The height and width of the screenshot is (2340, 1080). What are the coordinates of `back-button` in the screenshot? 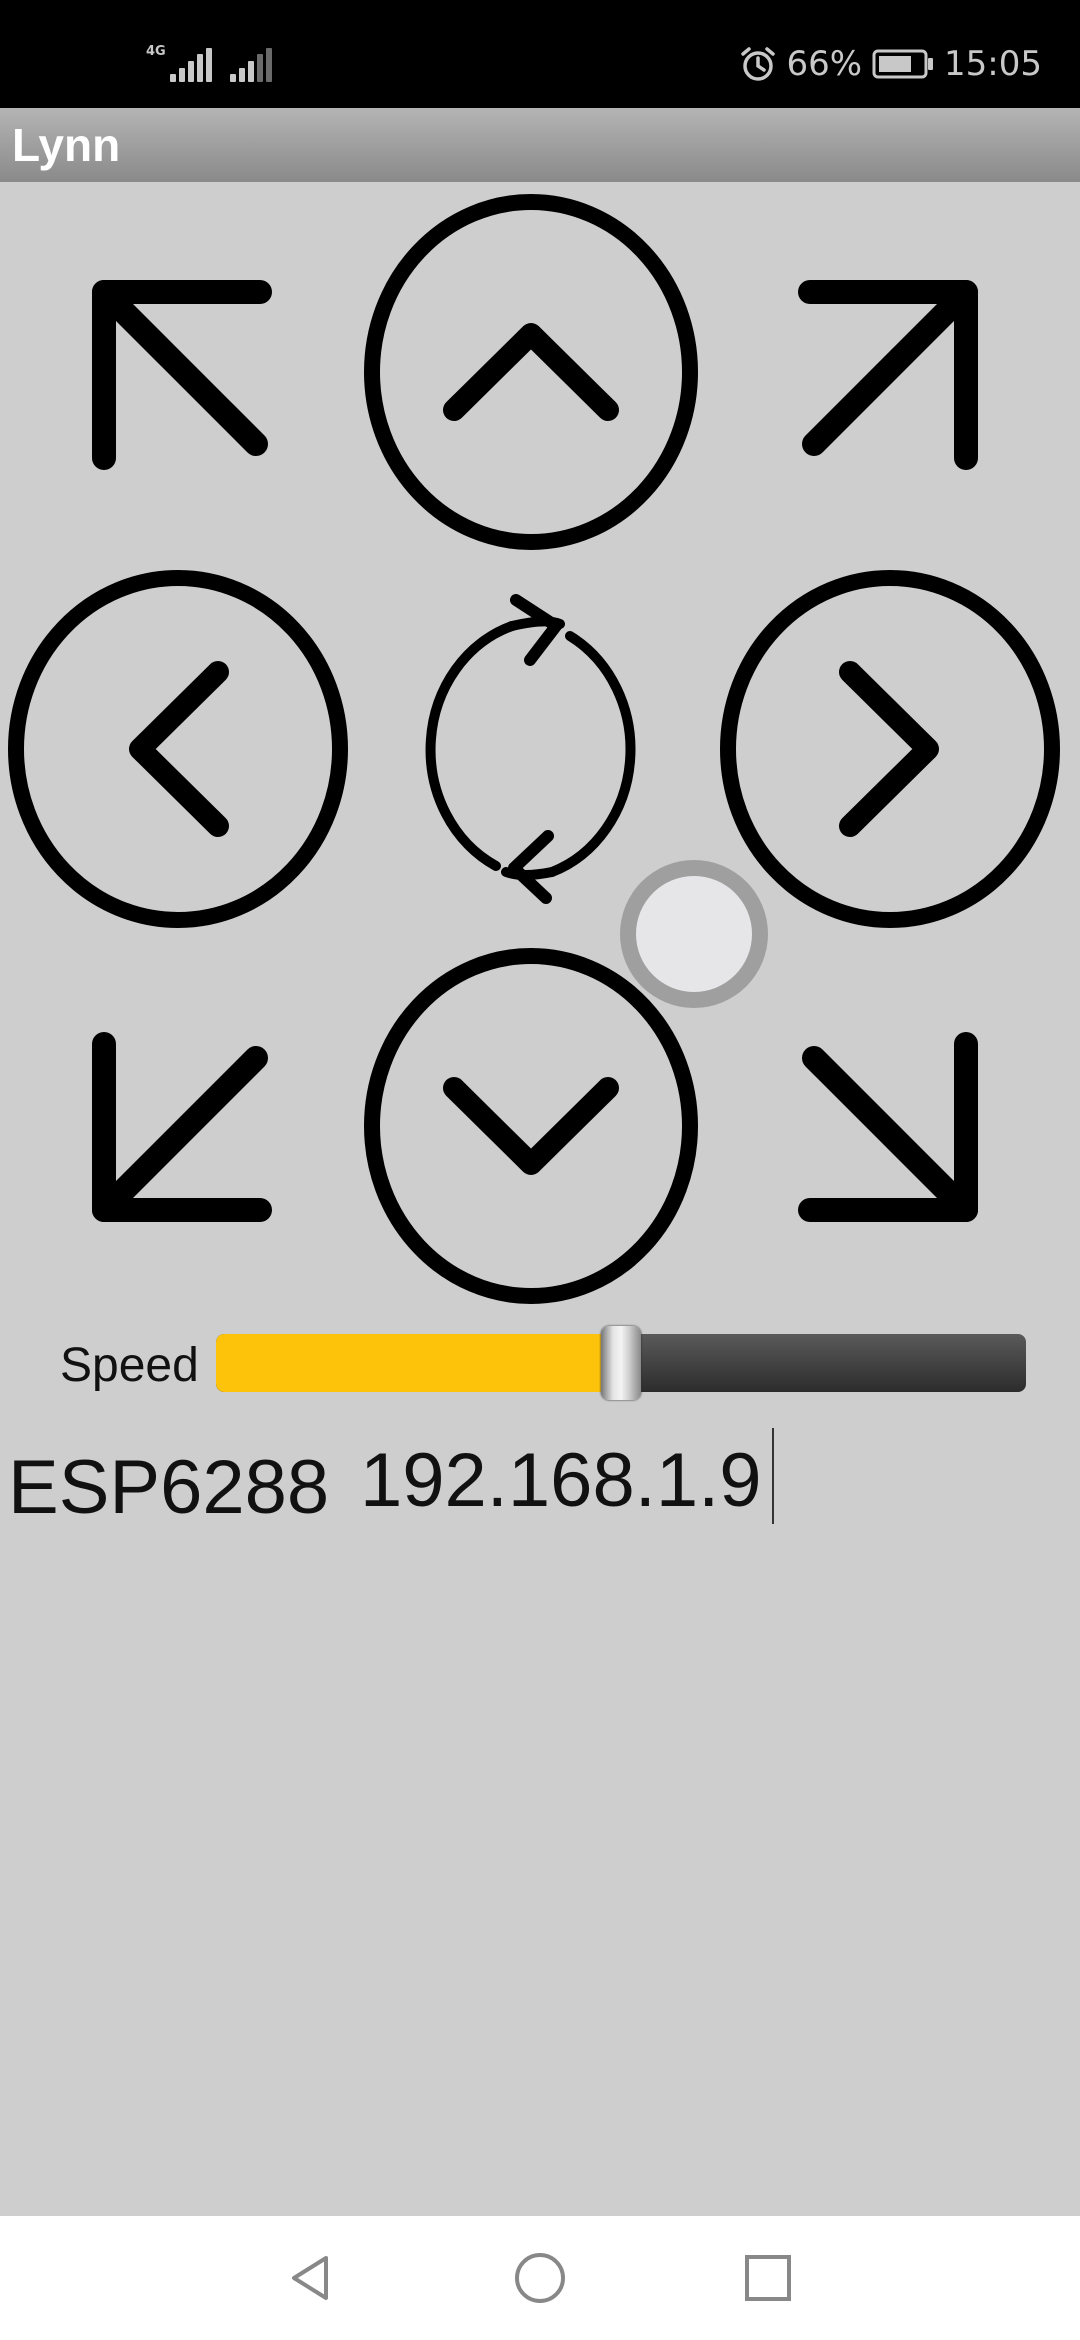 It's located at (310, 2278).